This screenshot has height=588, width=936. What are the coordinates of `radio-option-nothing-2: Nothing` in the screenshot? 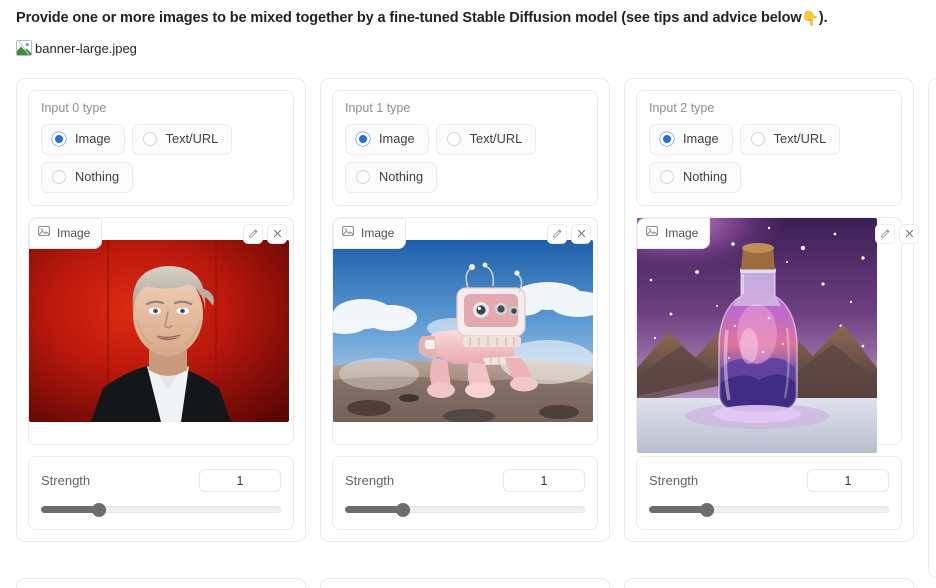 It's located at (695, 177).